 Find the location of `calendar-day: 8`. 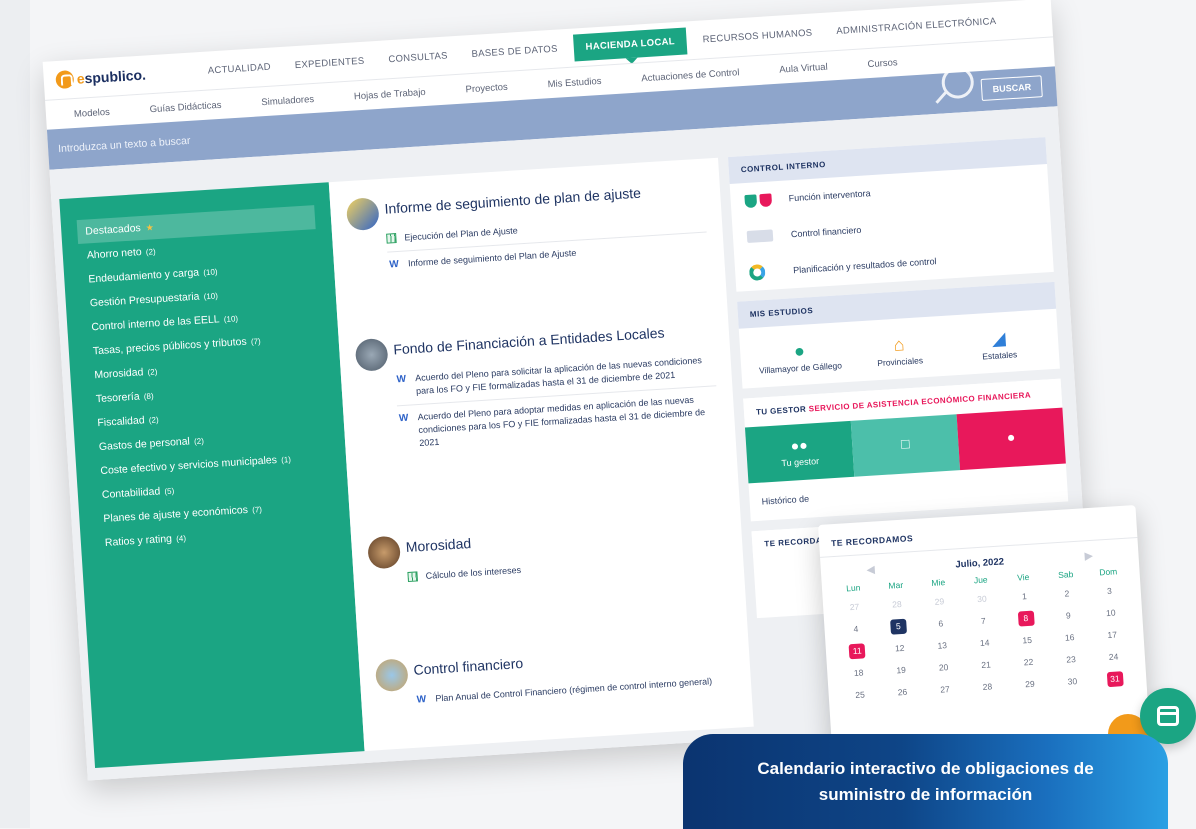

calendar-day: 8 is located at coordinates (1025, 619).